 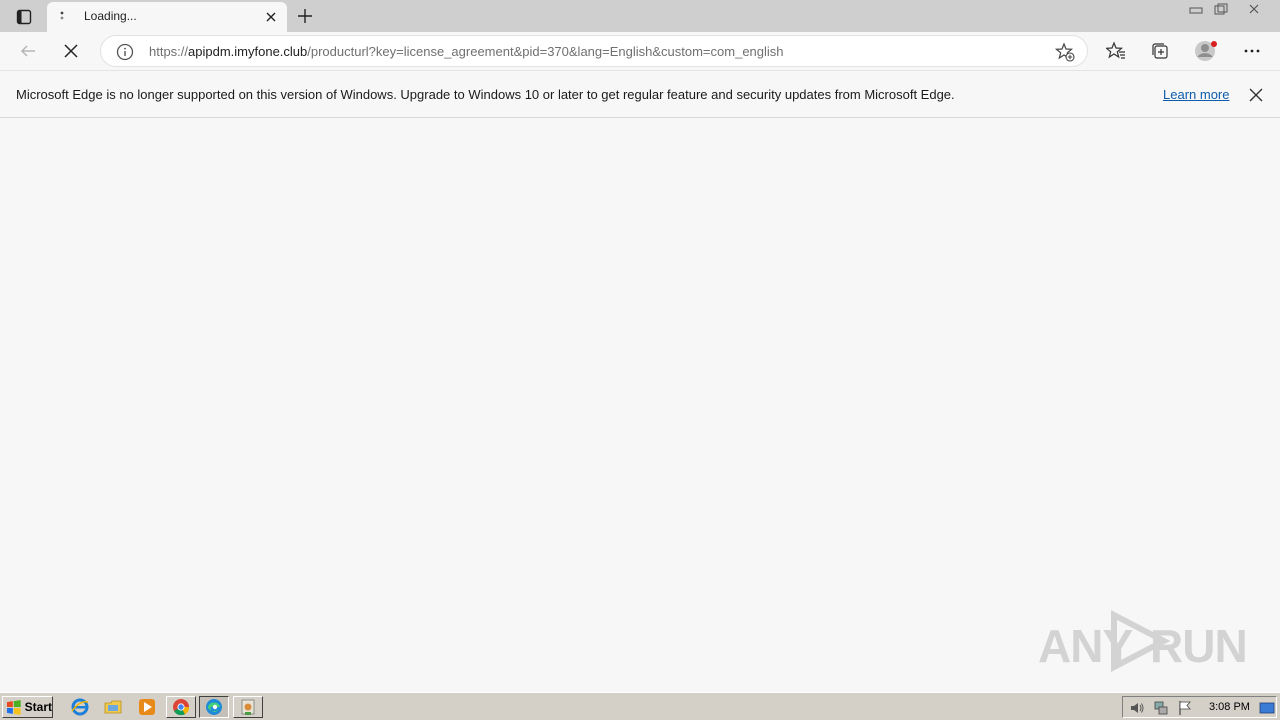 I want to click on back-arrow-icon, so click(x=27, y=51).